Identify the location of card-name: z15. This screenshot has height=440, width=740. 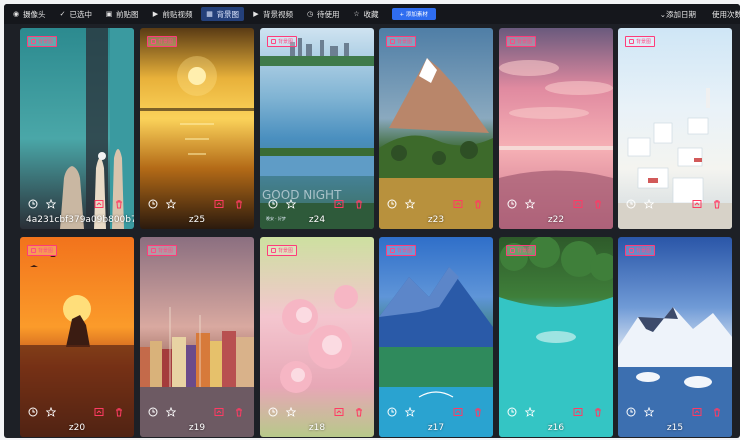
(675, 428).